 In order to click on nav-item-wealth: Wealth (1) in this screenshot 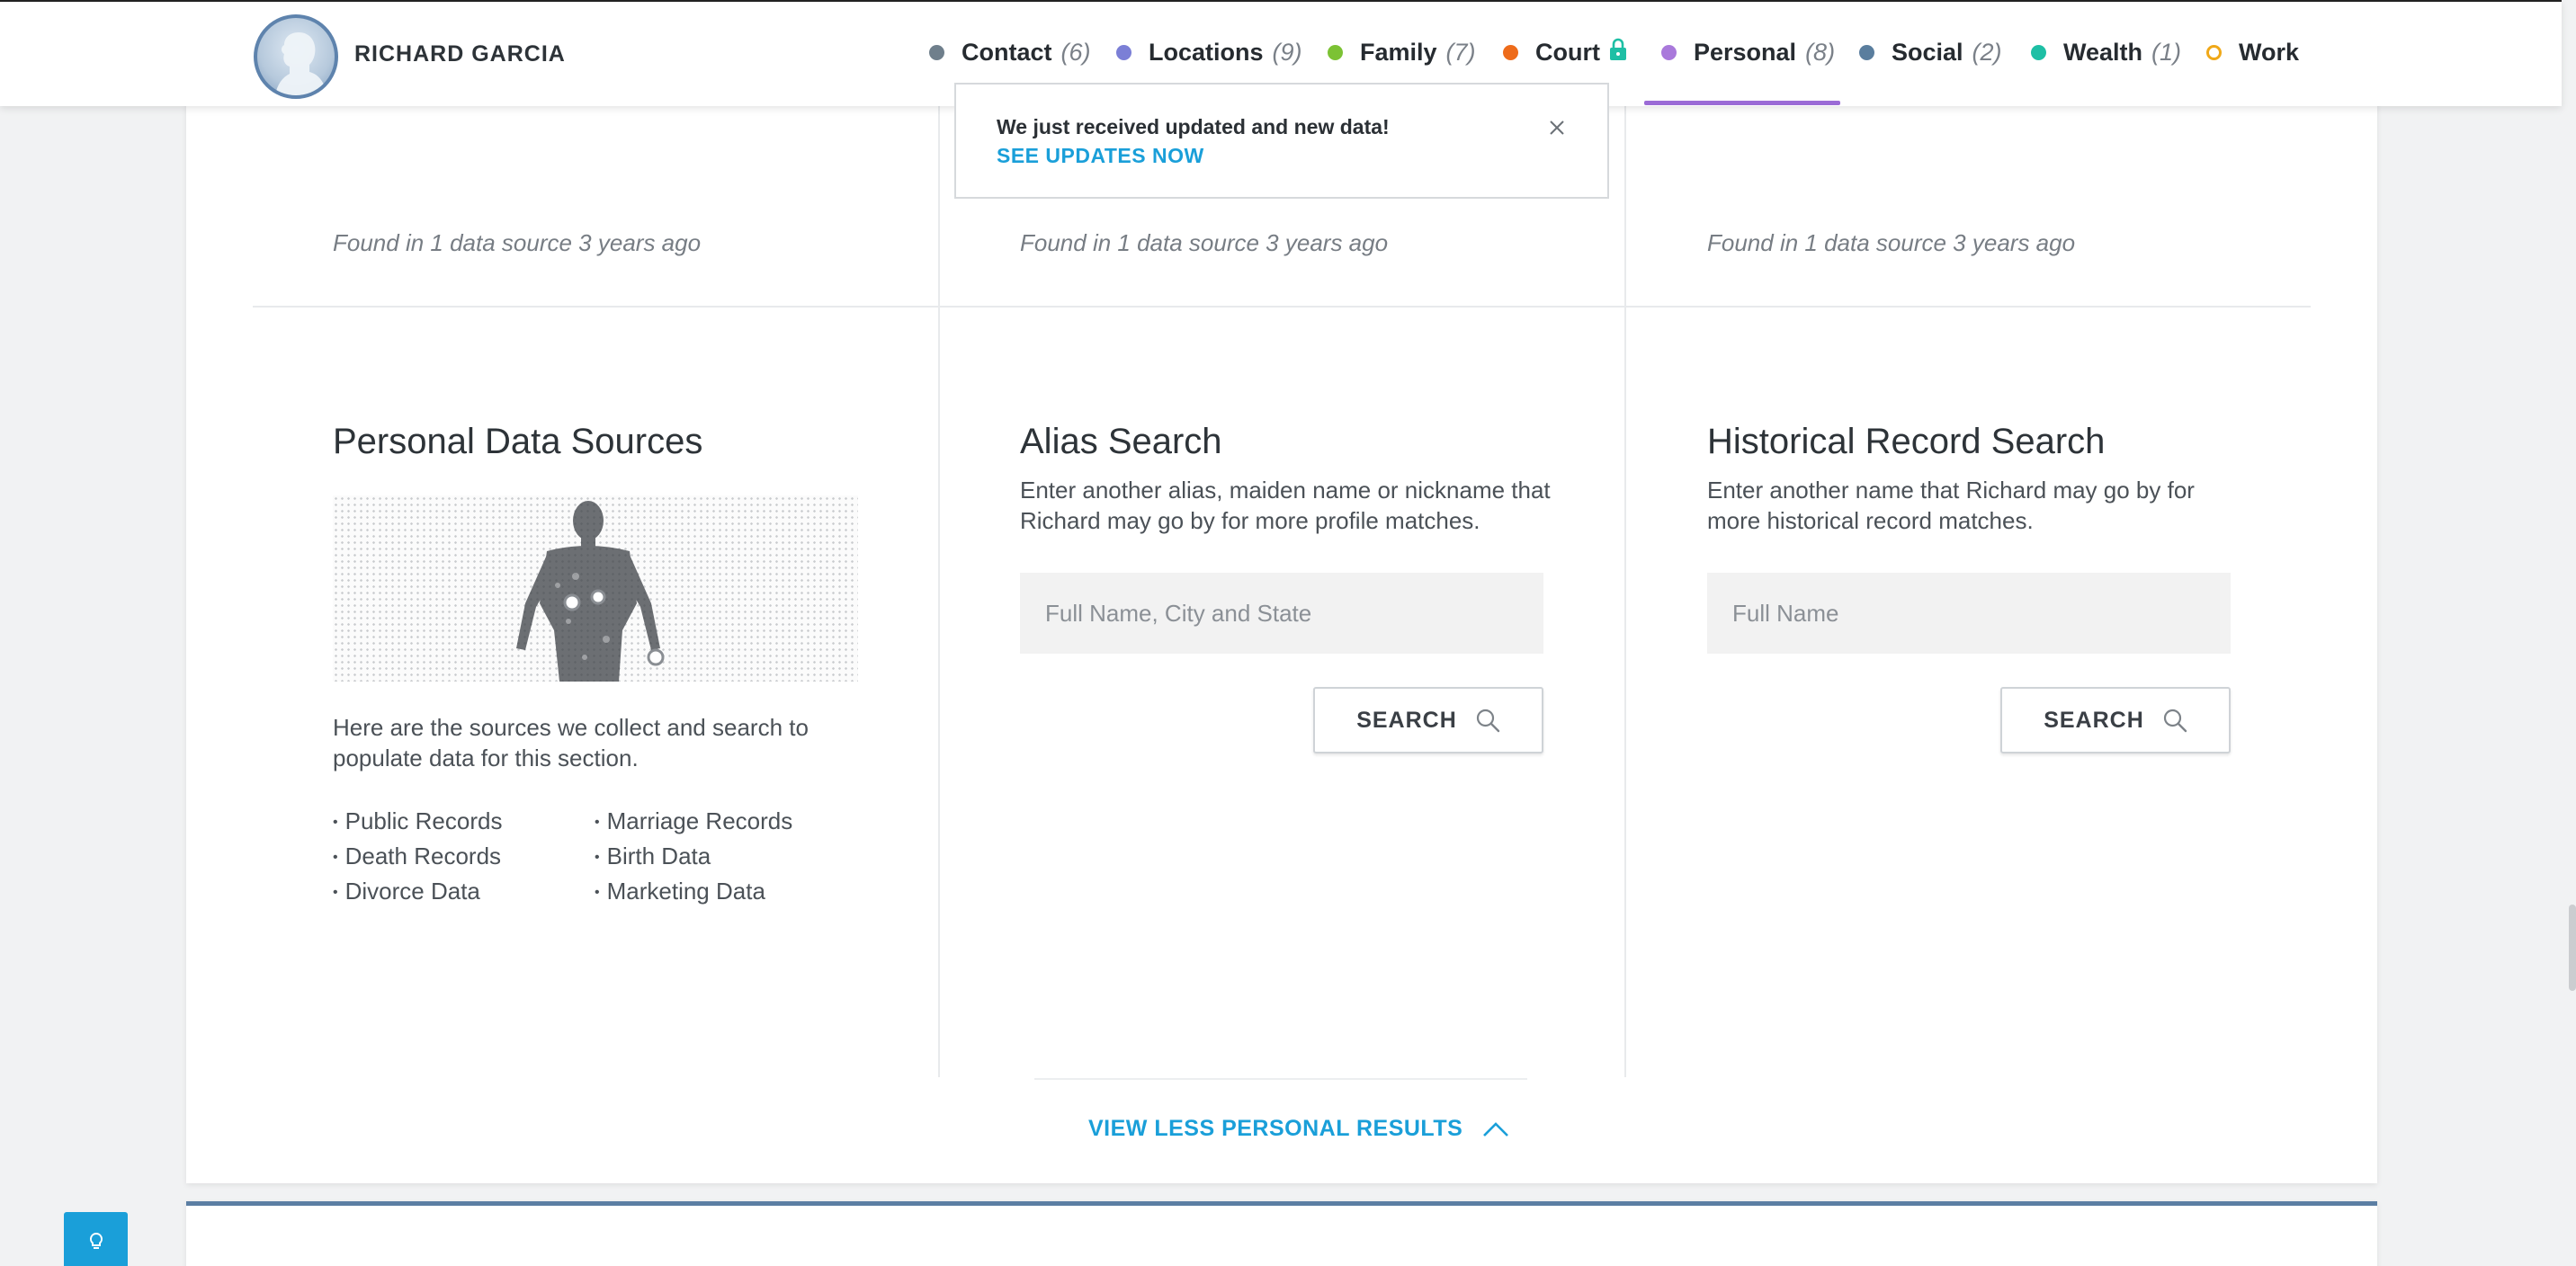, I will do `click(2106, 52)`.